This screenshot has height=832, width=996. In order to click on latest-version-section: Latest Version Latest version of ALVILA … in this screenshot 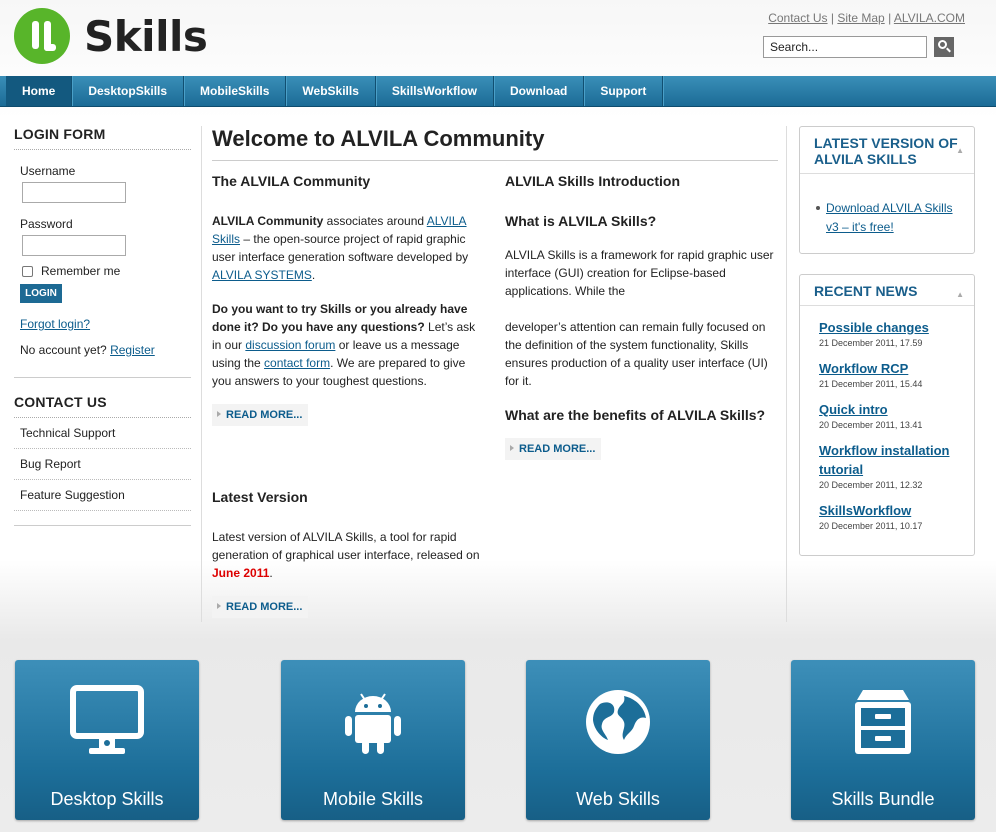, I will do `click(347, 553)`.